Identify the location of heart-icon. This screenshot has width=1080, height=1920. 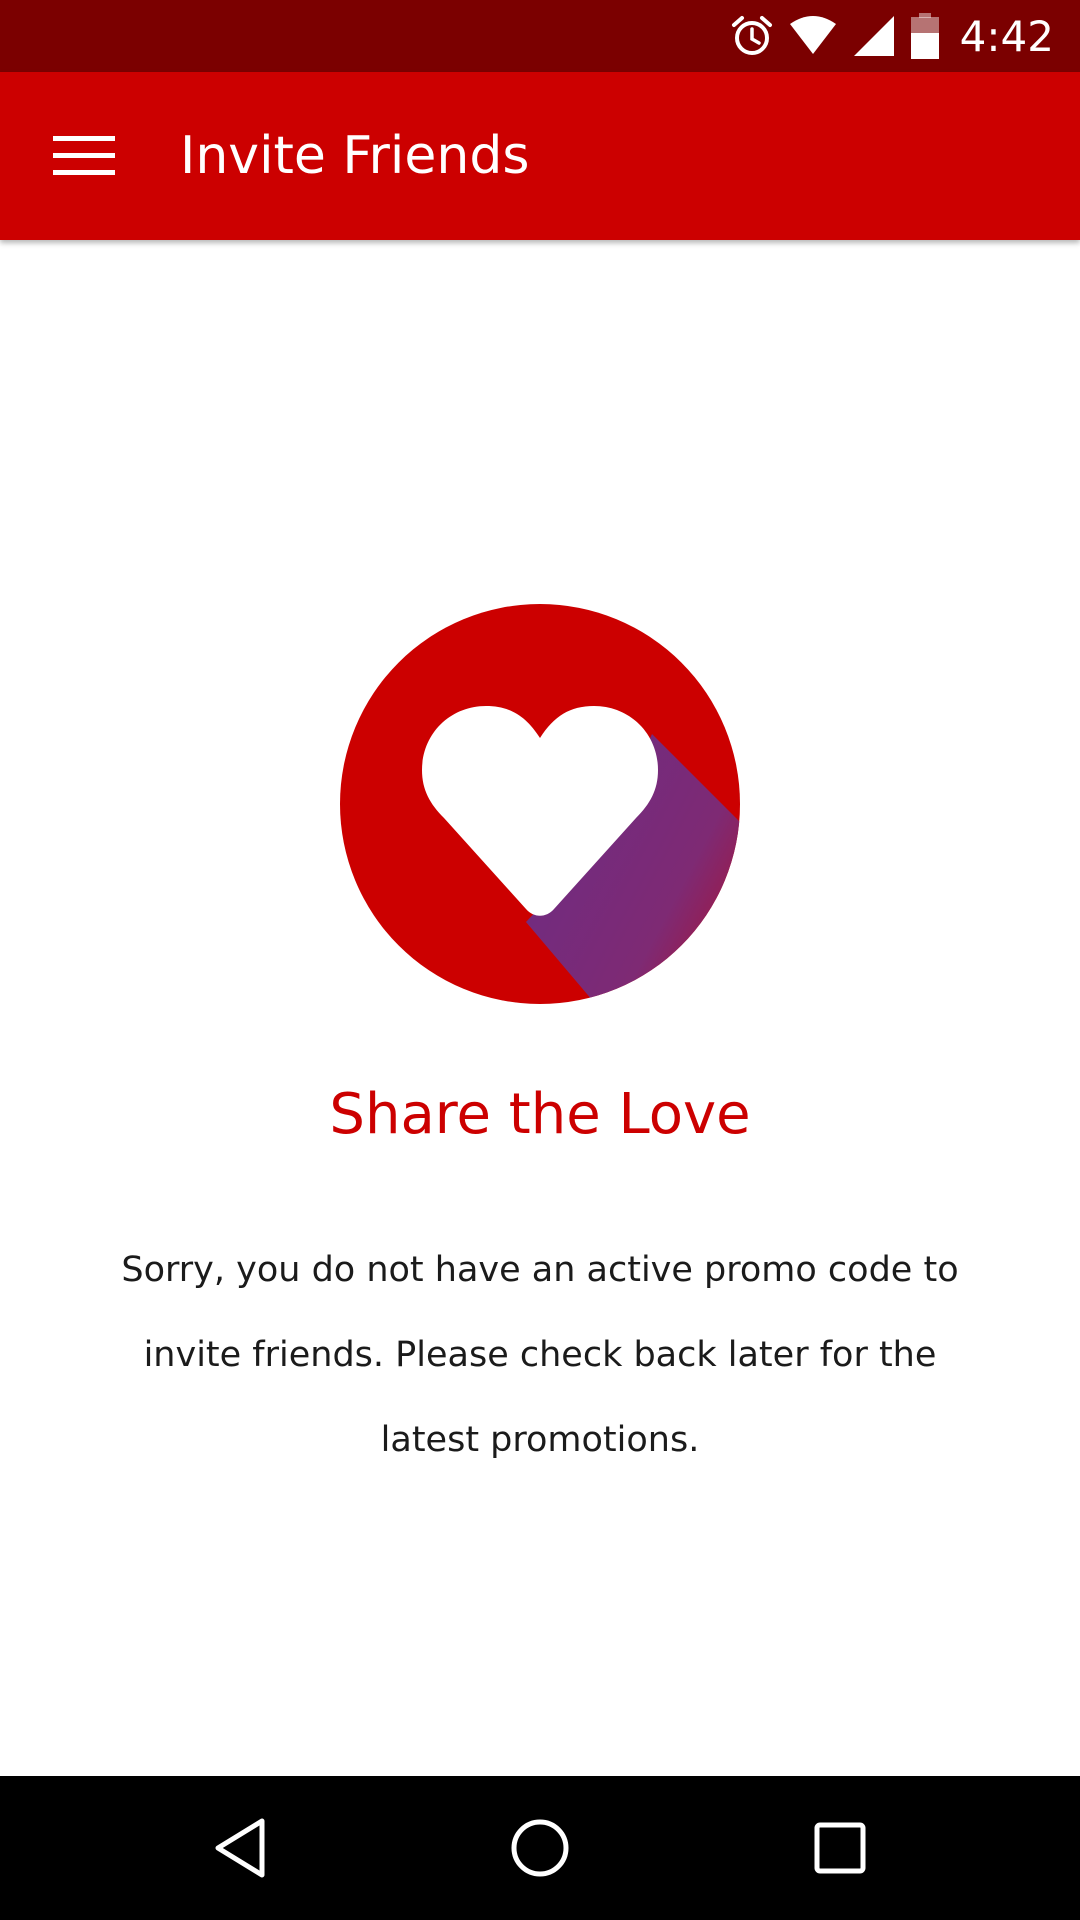
(540, 804).